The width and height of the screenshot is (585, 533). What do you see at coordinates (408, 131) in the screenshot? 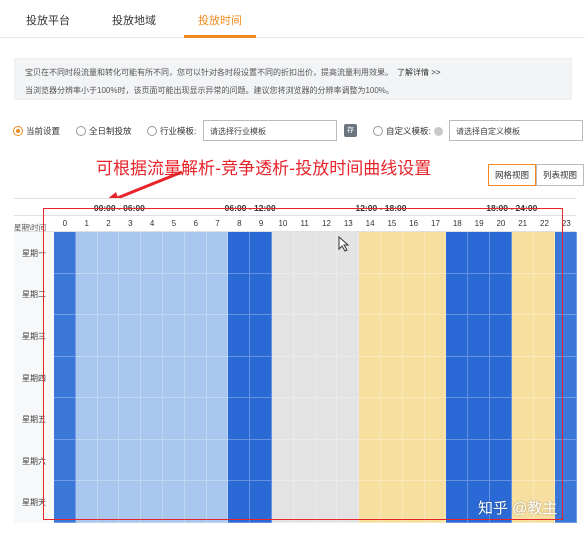
I see `radio-custom-template: 自定义模板:` at bounding box center [408, 131].